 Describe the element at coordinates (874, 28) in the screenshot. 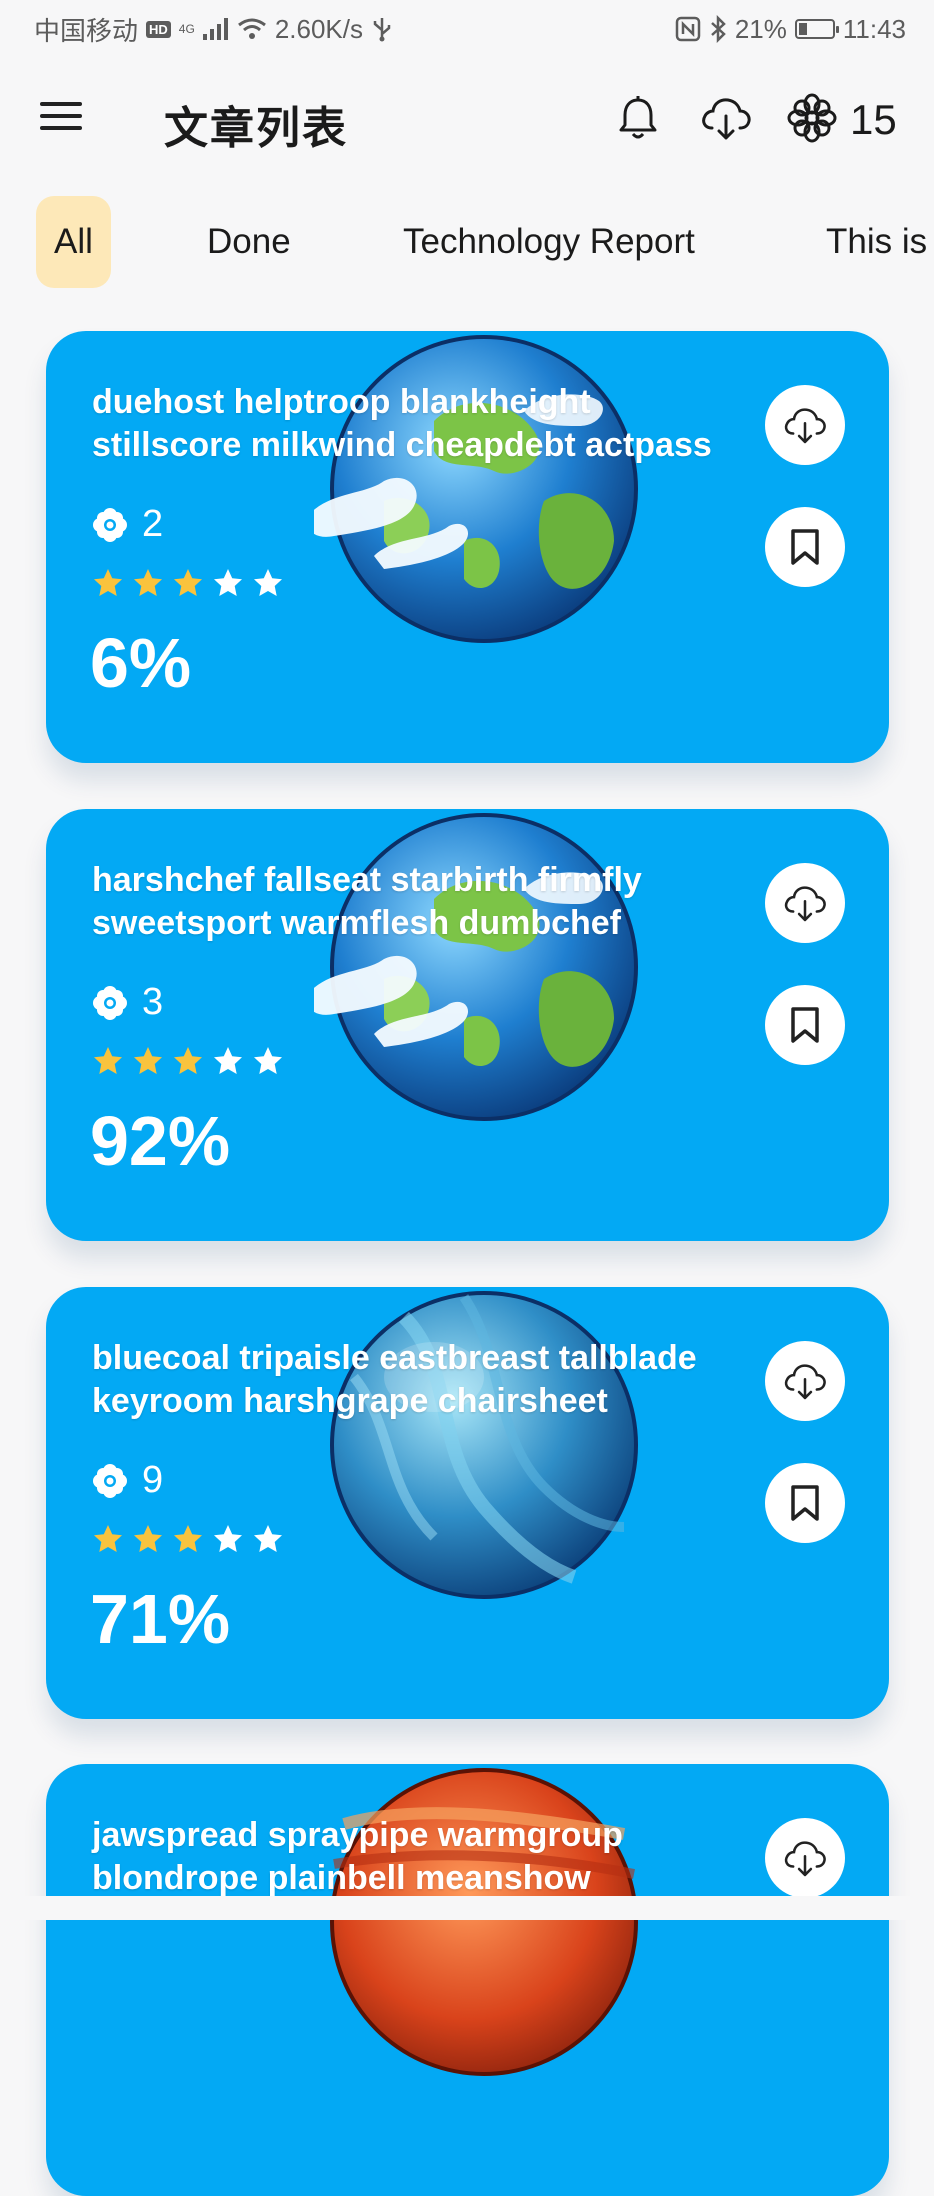

I see `clock: 11:43` at that location.